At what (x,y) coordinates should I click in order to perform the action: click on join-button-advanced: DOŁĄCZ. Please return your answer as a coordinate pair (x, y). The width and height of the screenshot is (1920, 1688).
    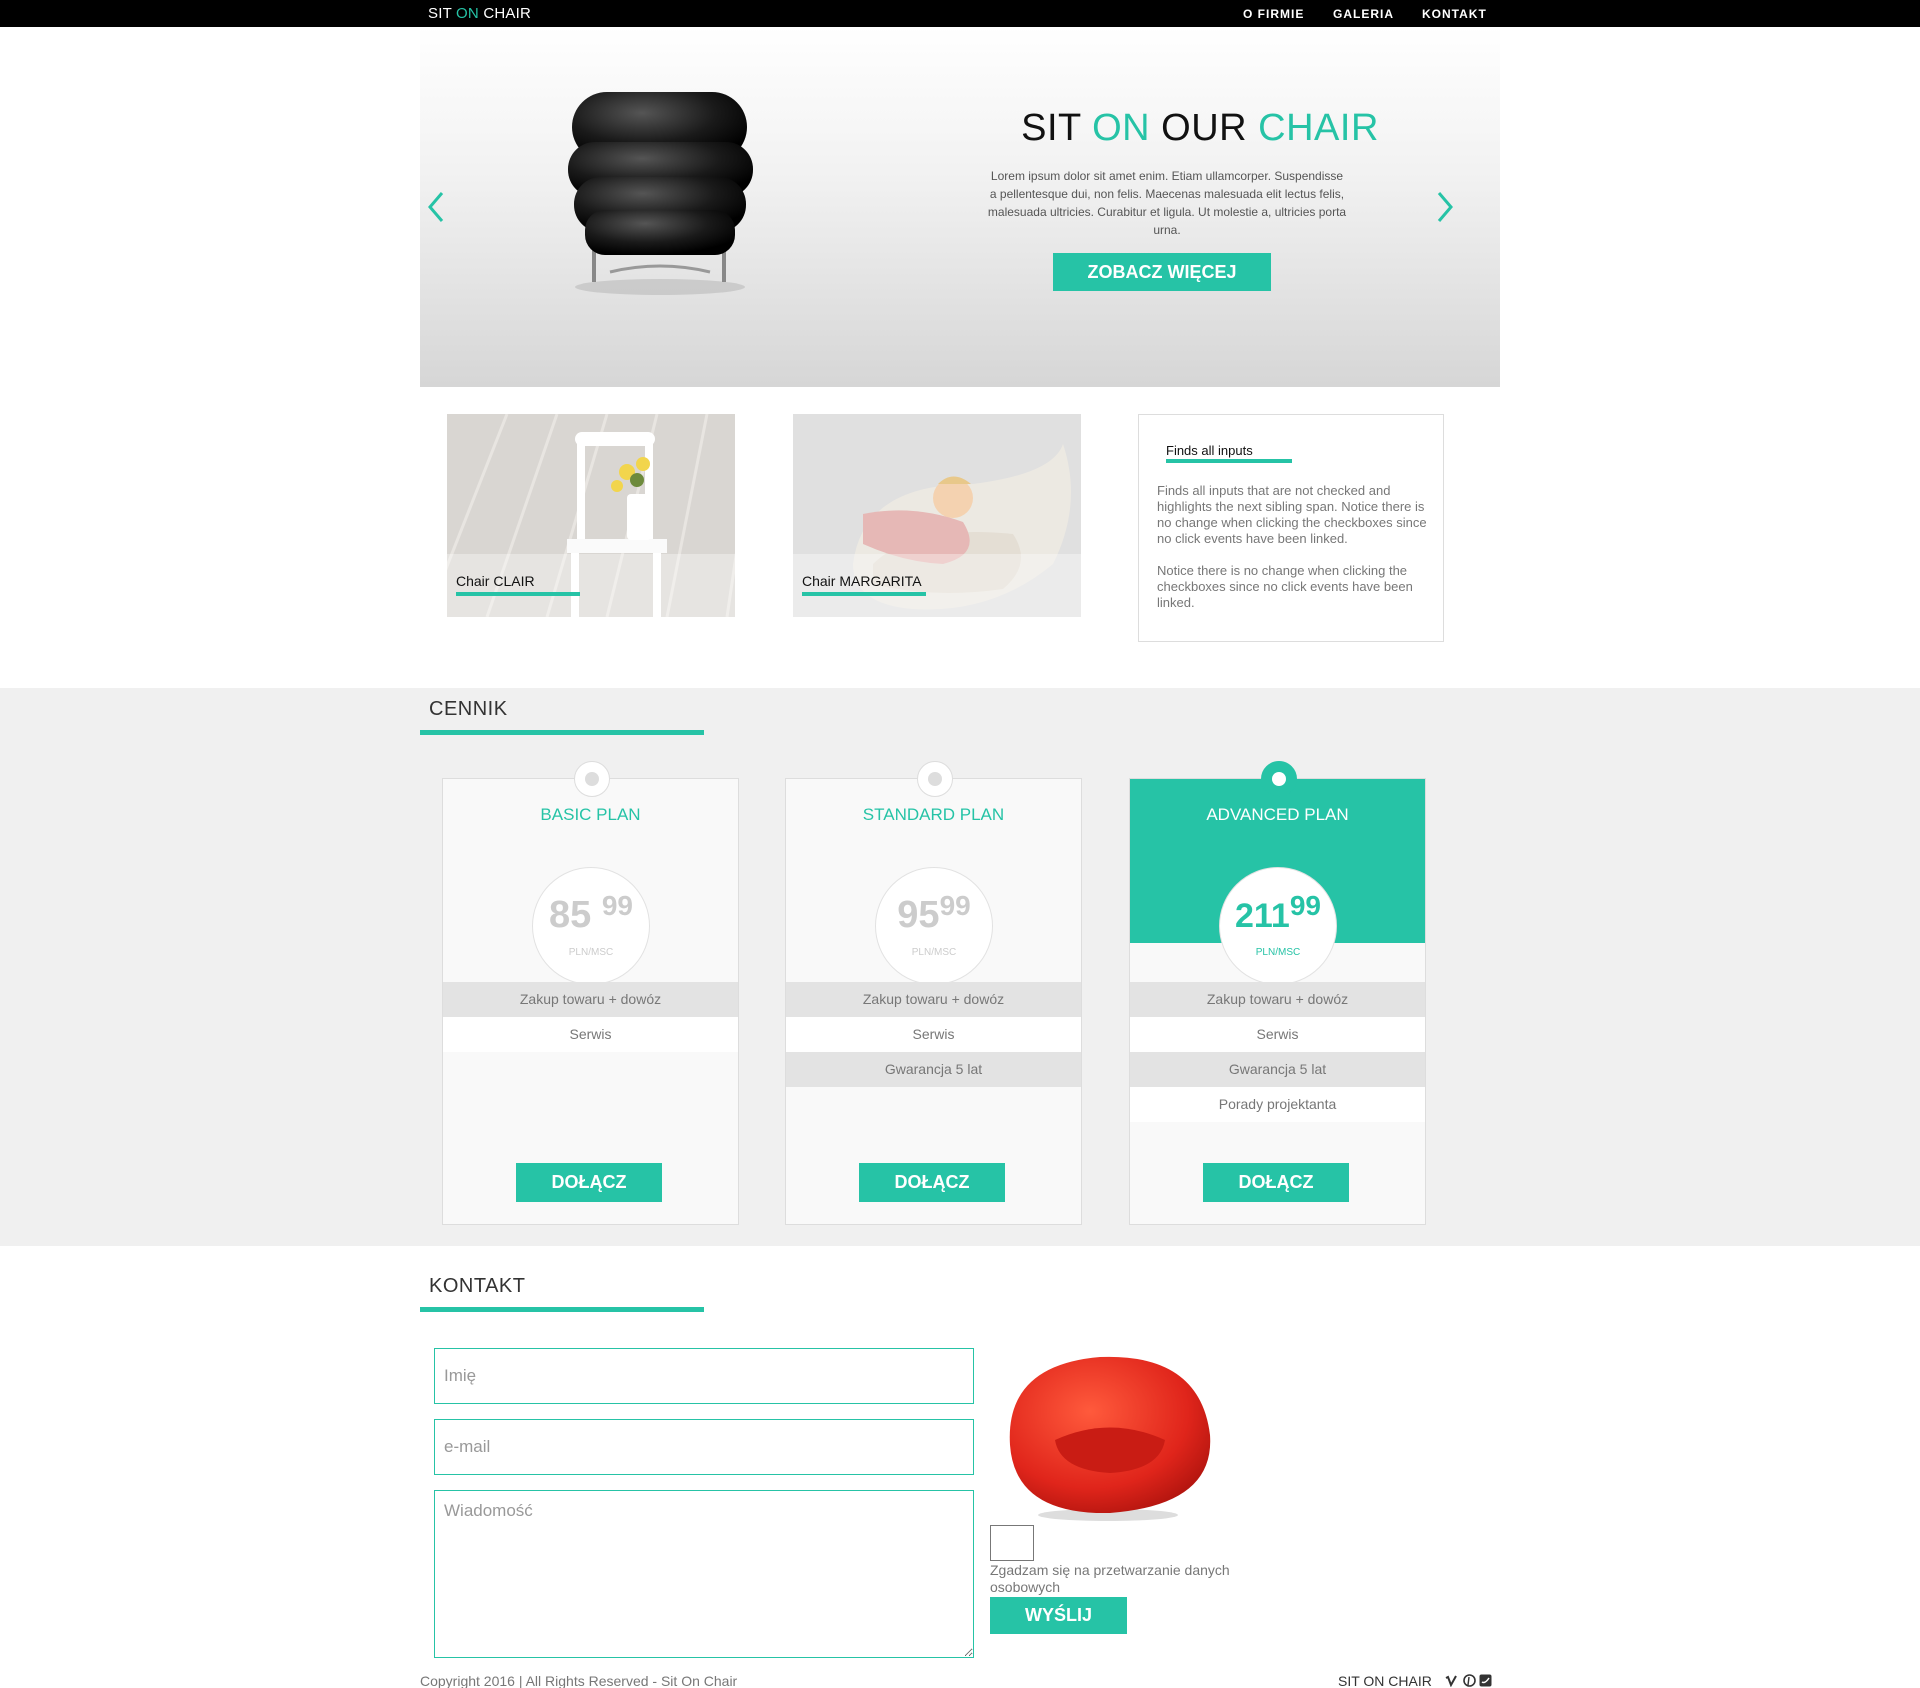
    Looking at the image, I should click on (1276, 1182).